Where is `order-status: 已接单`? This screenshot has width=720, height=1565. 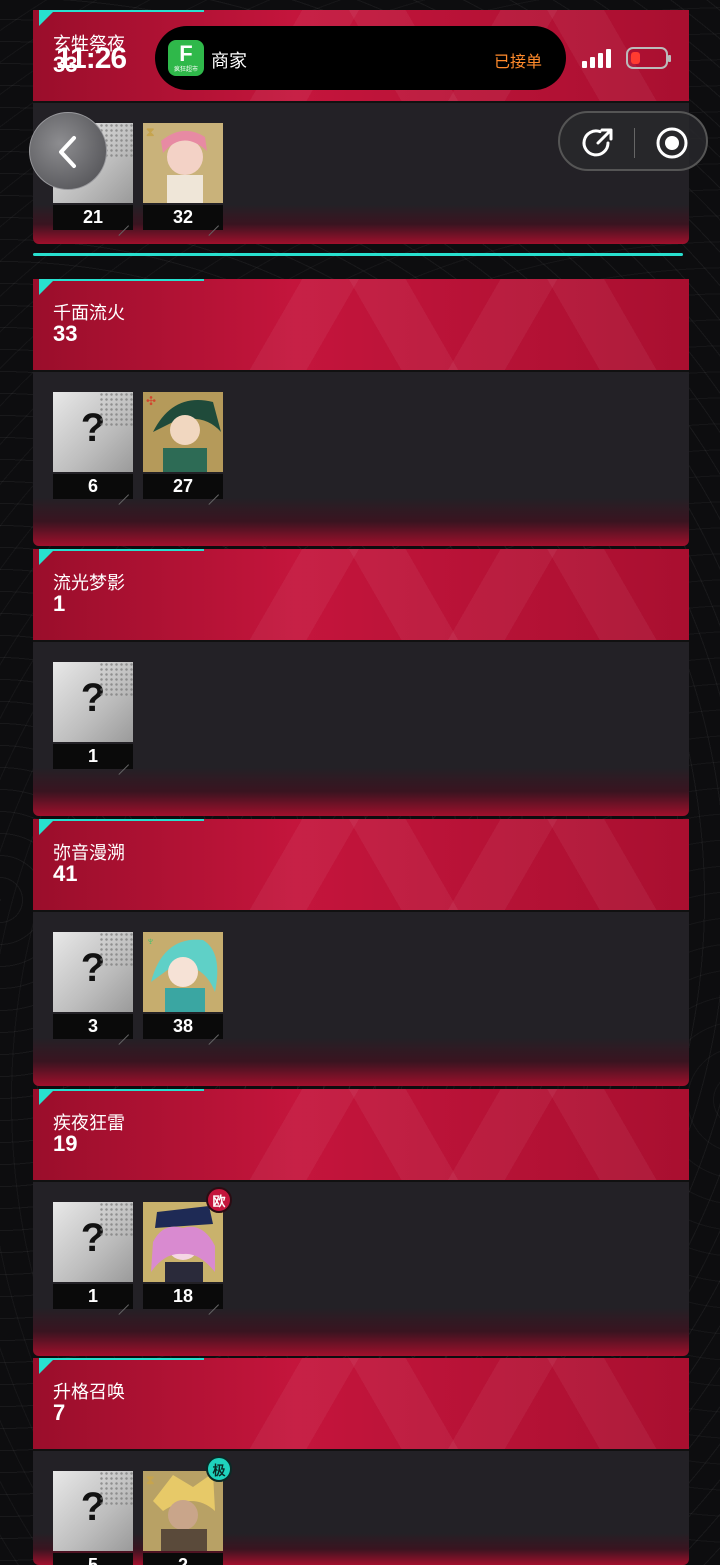
order-status: 已接单 is located at coordinates (517, 62).